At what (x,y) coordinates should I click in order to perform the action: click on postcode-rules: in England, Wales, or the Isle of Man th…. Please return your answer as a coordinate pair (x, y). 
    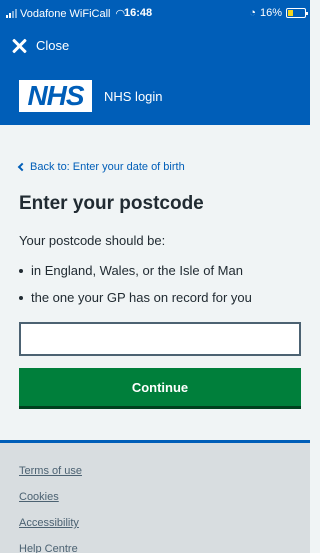
    Looking at the image, I should click on (135, 290).